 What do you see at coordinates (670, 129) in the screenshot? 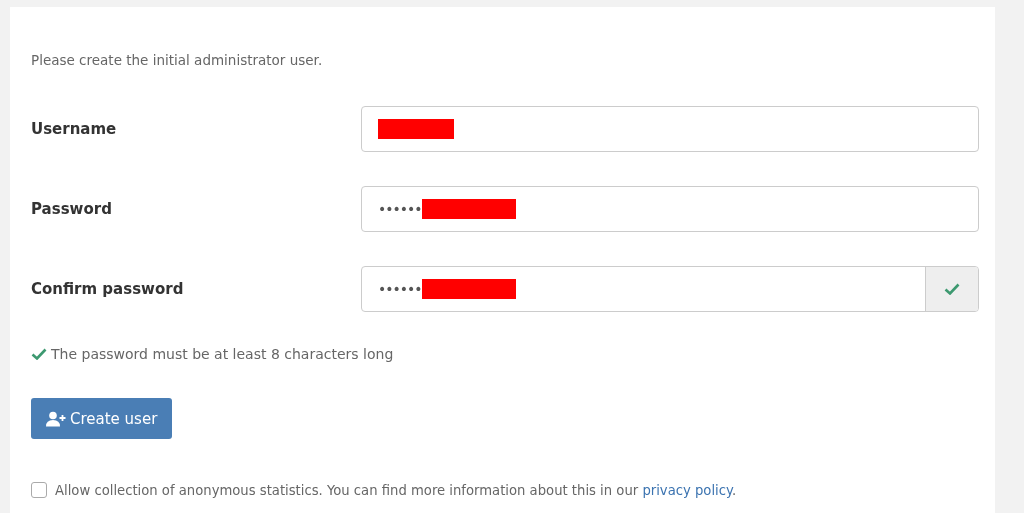
I see `input-field` at bounding box center [670, 129].